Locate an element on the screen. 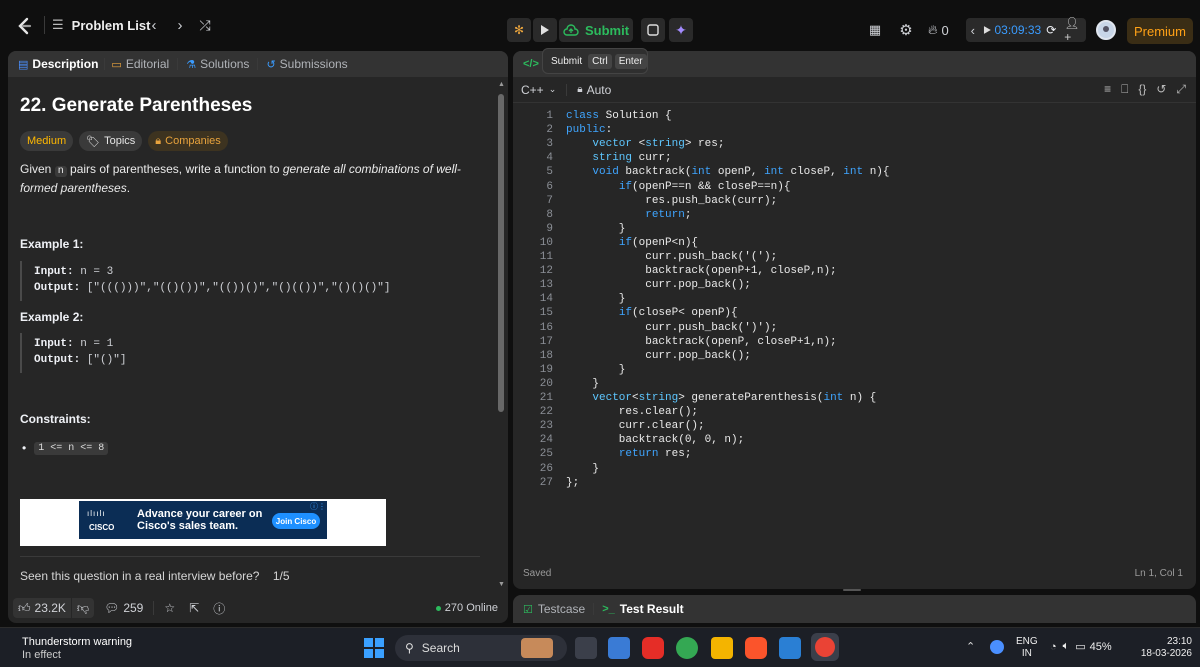  language-select: C++ ⌄ is located at coordinates (538, 90).